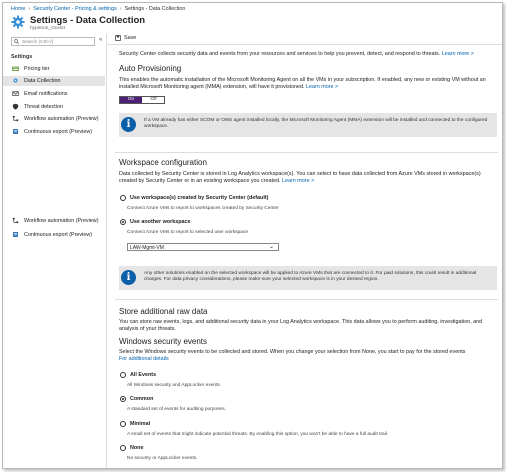 This screenshot has width=506, height=472. What do you see at coordinates (271, 247) in the screenshot?
I see `chevron-down-icon: ⌄` at bounding box center [271, 247].